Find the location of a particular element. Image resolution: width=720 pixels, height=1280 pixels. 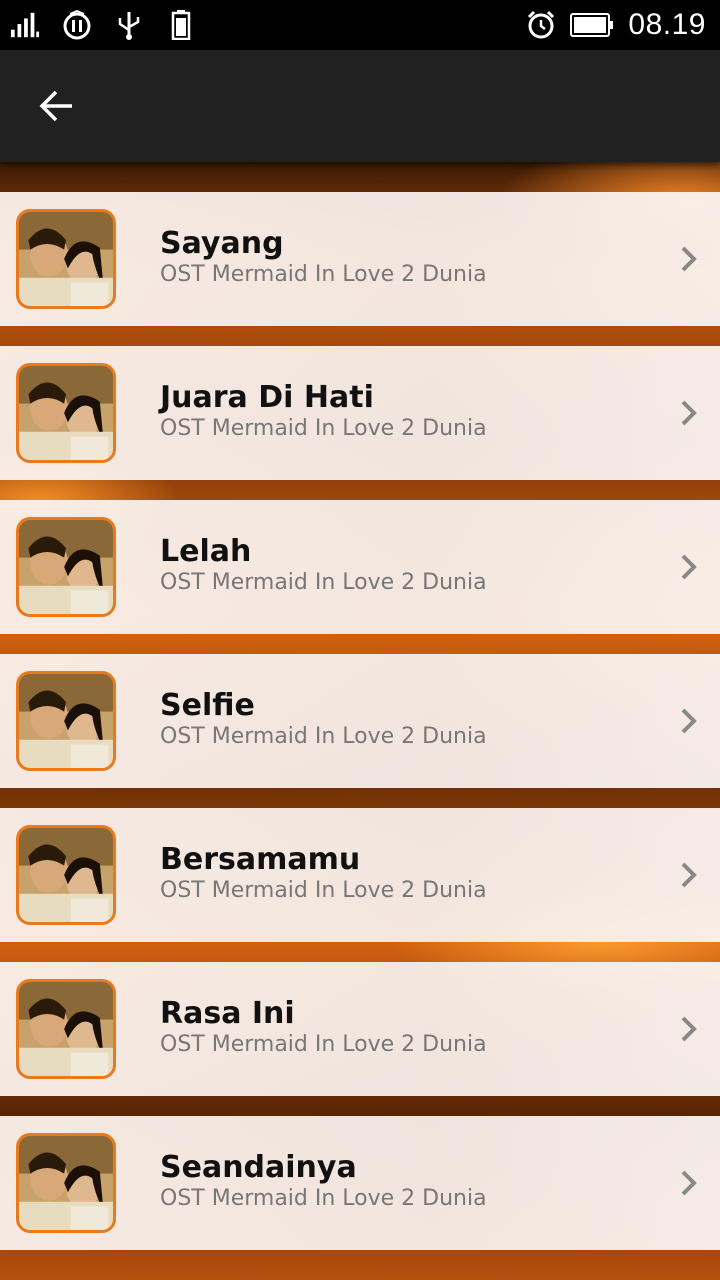

clock-time: 08.19 is located at coordinates (667, 24).